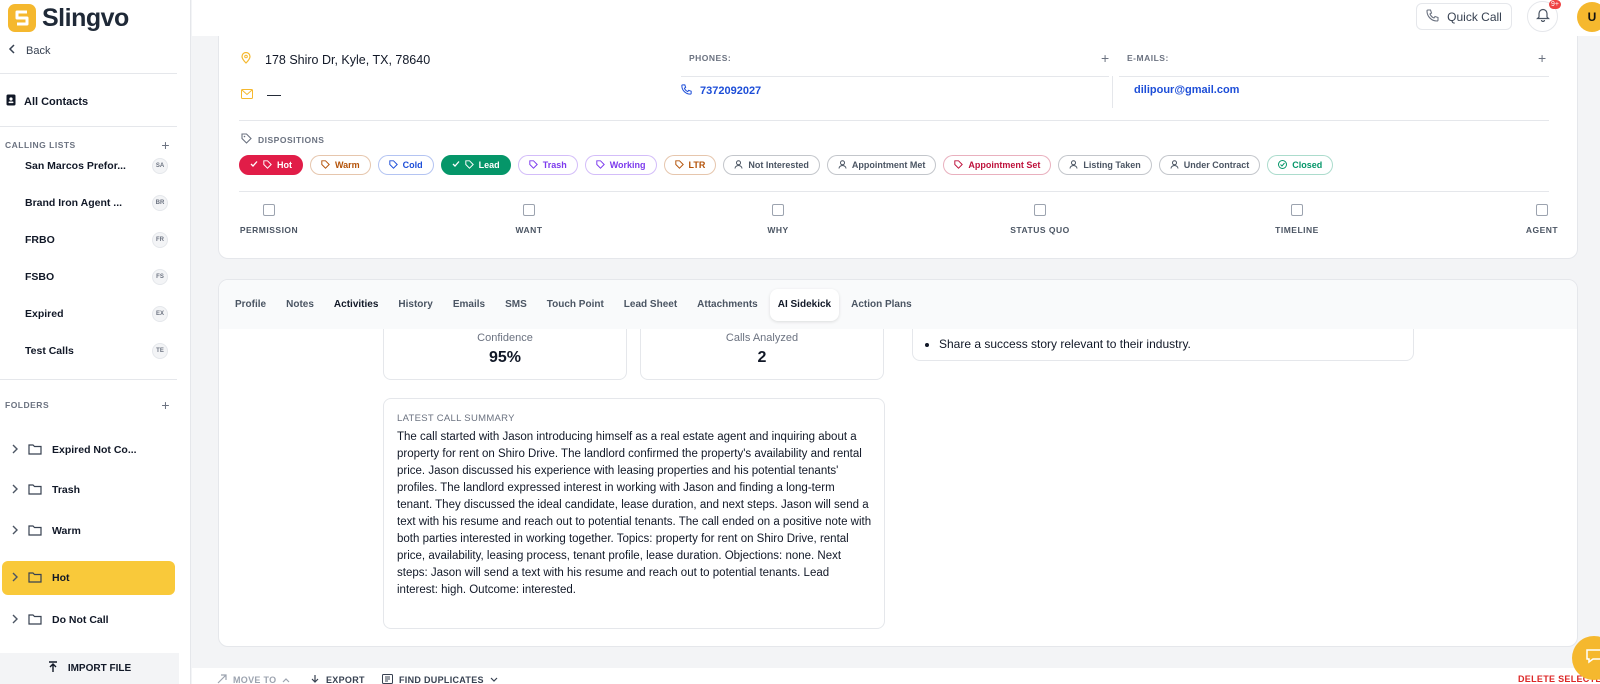 The height and width of the screenshot is (684, 1600). What do you see at coordinates (1209, 165) in the screenshot?
I see `disposition-chip-under-contract: Under Contract` at bounding box center [1209, 165].